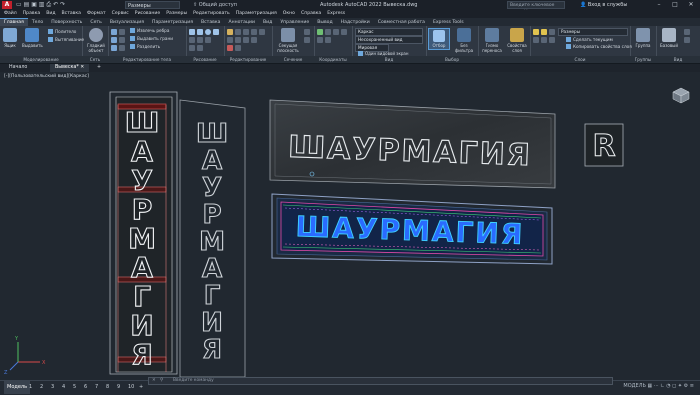 The width and height of the screenshot is (700, 395). Describe the element at coordinates (604, 145) in the screenshot. I see `letter-r-block: R` at that location.